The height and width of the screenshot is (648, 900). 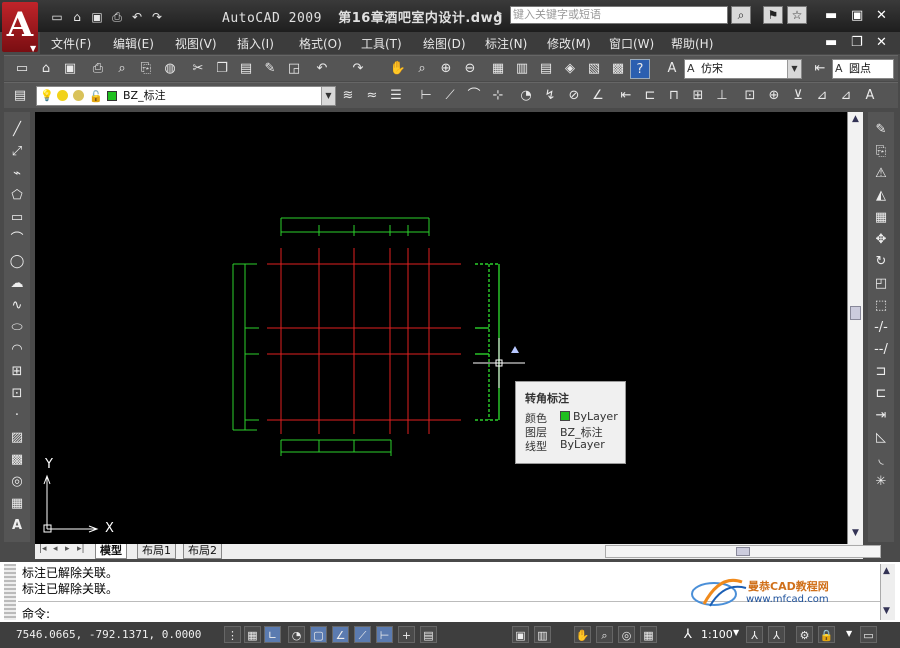 What do you see at coordinates (855, 313) in the screenshot?
I see `scroll-thumb` at bounding box center [855, 313].